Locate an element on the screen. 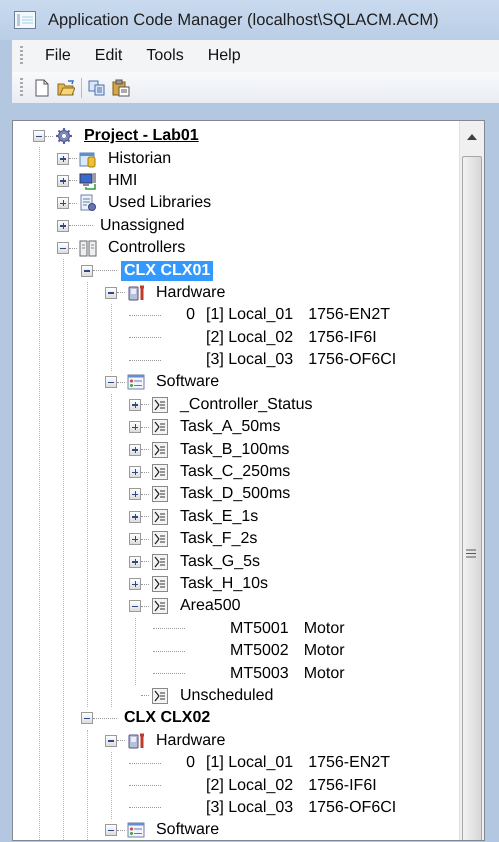 The width and height of the screenshot is (499, 842). tree-item: Project - Lab01 is located at coordinates (141, 136).